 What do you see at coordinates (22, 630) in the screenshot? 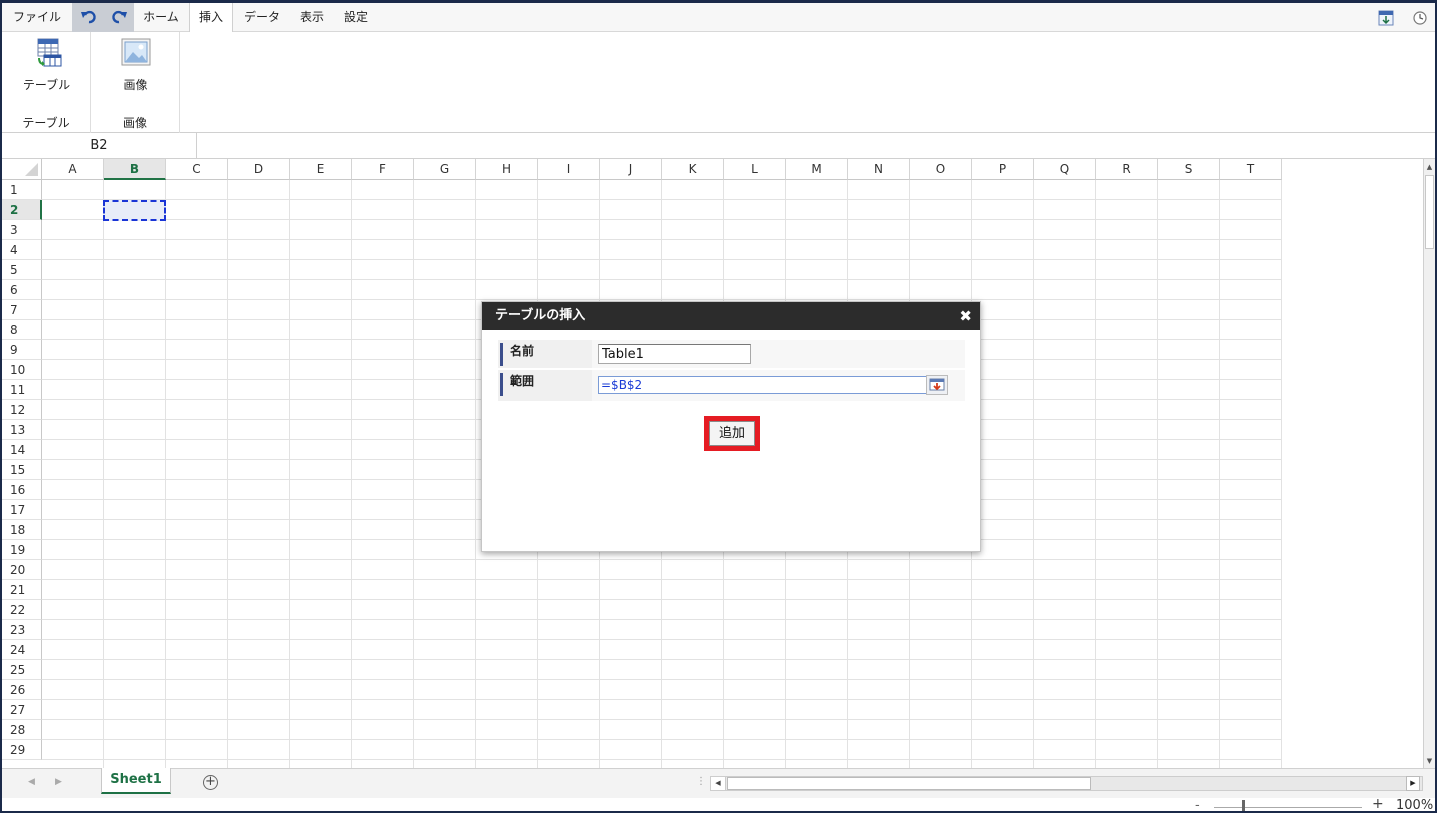
I see `row-header: 23` at bounding box center [22, 630].